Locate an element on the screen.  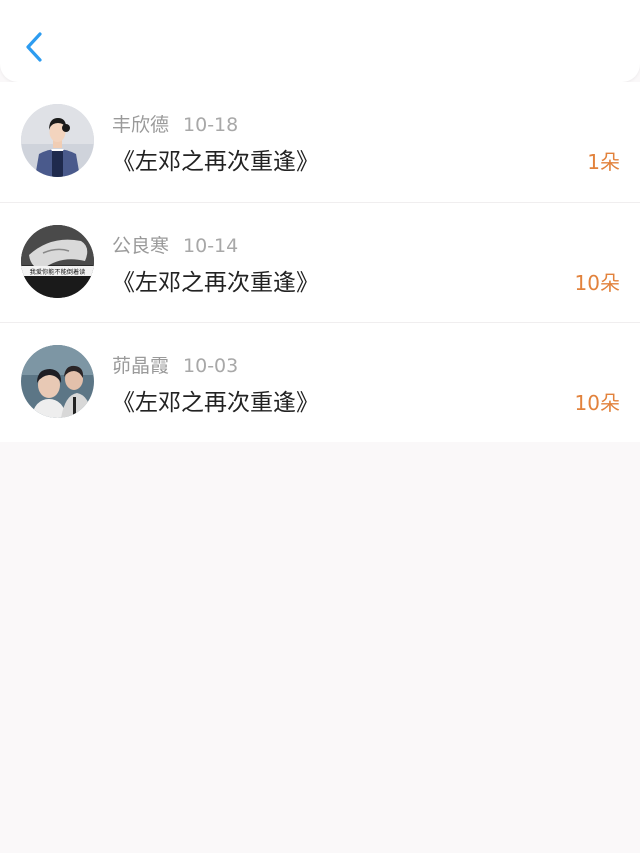
record-meta: 丰欣德 10-18 is located at coordinates (175, 123).